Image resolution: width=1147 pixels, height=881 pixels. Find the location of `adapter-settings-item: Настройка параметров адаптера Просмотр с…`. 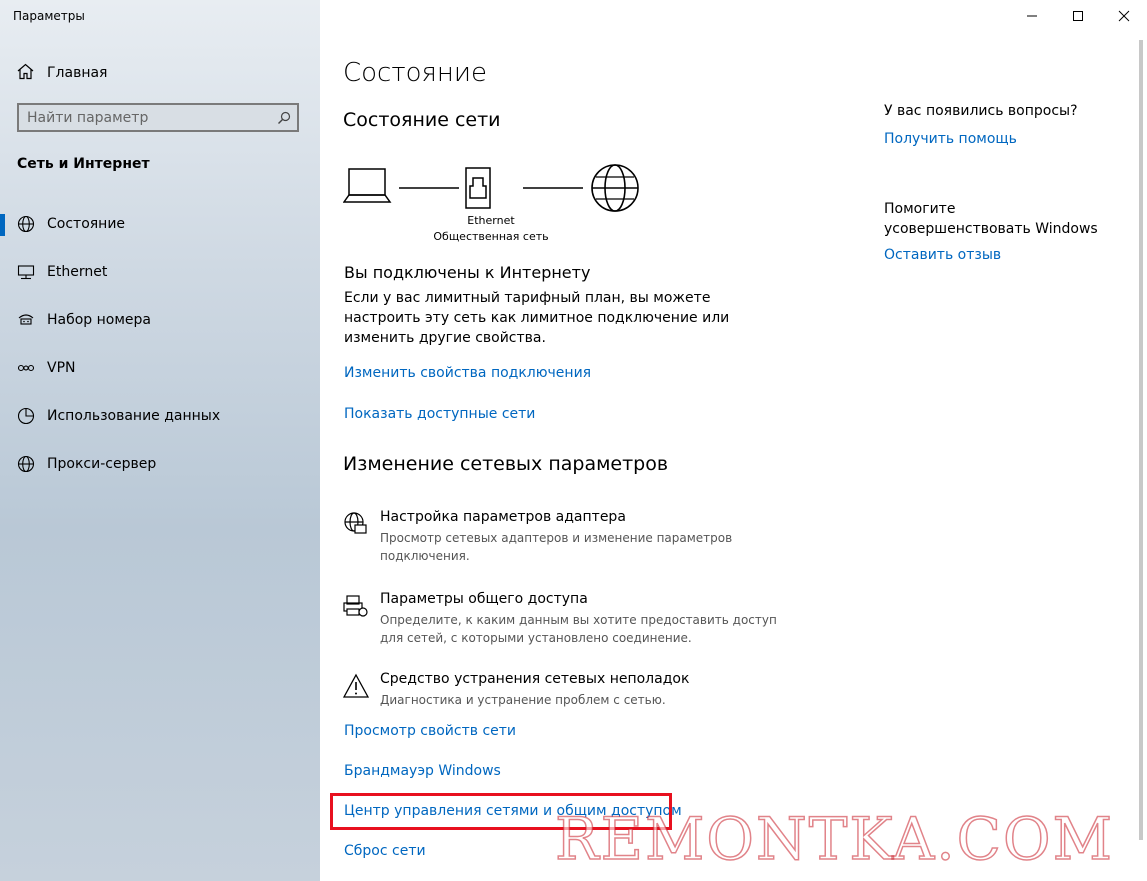

adapter-settings-item: Настройка параметров адаптера Просмотр с… is located at coordinates (573, 536).